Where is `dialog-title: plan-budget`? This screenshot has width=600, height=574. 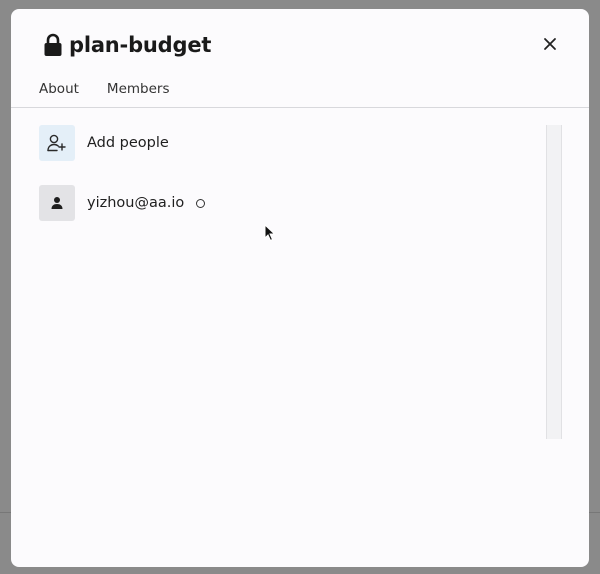
dialog-title: plan-budget is located at coordinates (140, 45).